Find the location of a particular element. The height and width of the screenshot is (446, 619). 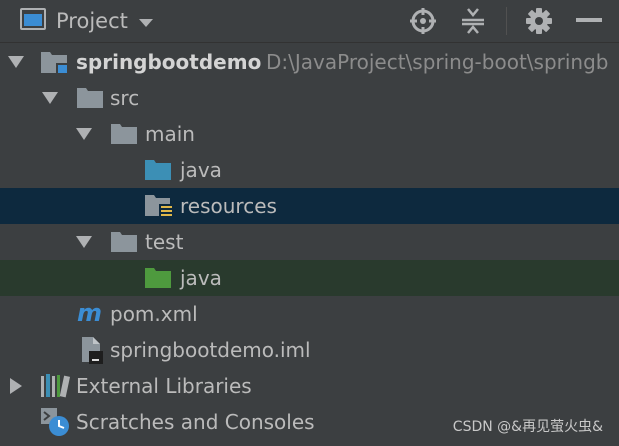

svg-text: m is located at coordinates (89, 314).